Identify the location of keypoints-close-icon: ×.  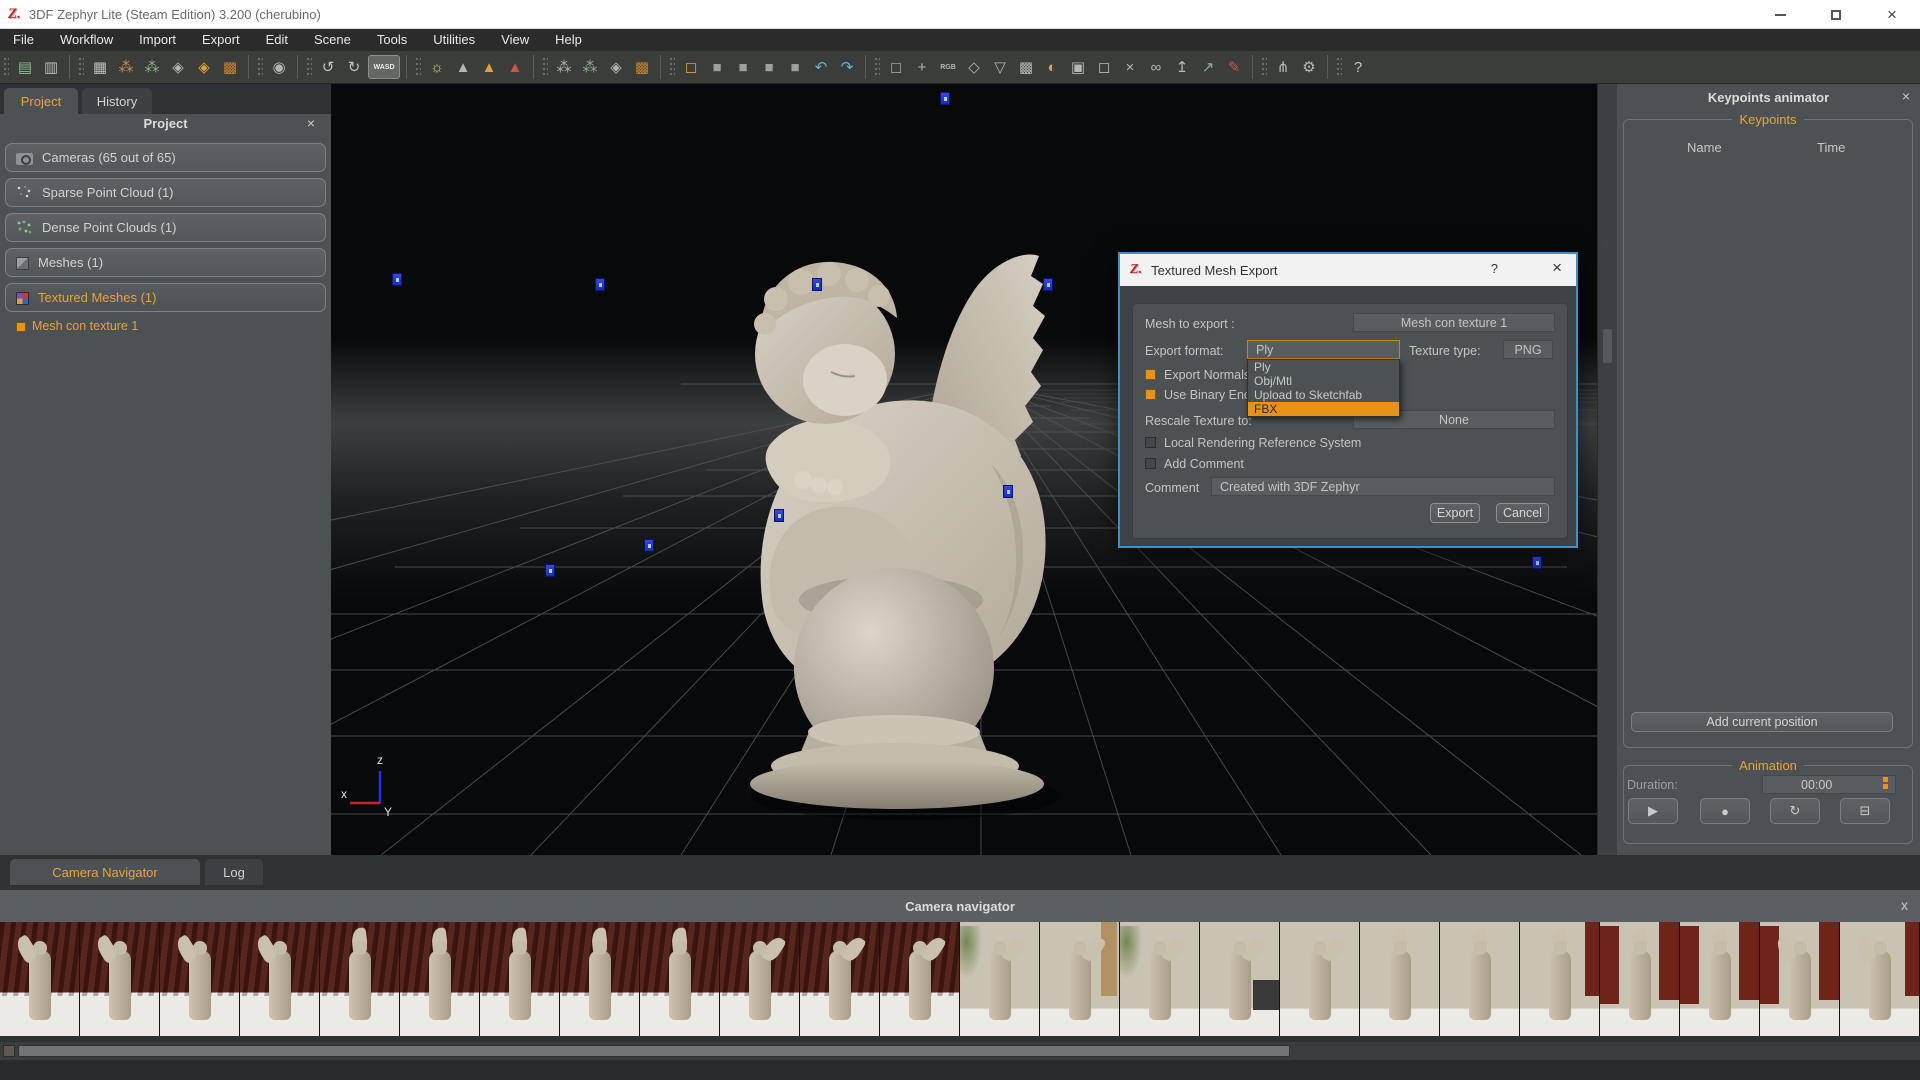
(1906, 96).